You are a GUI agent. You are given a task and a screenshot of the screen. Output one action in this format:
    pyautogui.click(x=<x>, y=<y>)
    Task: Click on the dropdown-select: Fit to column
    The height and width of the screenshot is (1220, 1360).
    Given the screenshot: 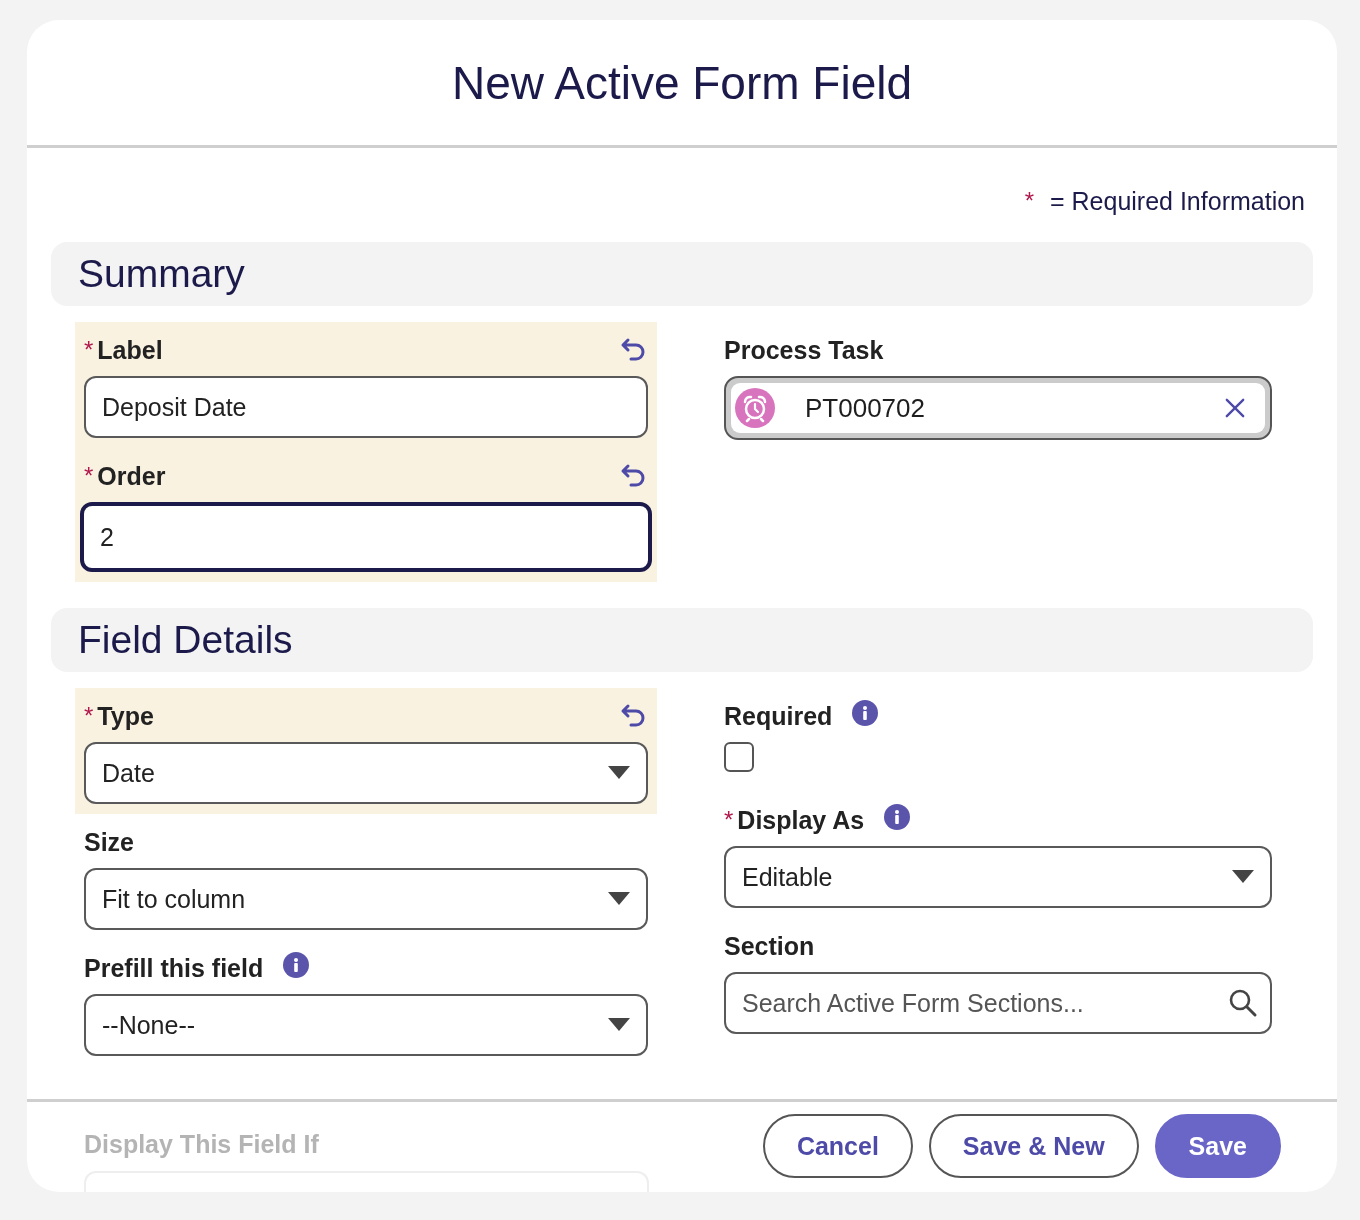 What is the action you would take?
    pyautogui.click(x=366, y=899)
    